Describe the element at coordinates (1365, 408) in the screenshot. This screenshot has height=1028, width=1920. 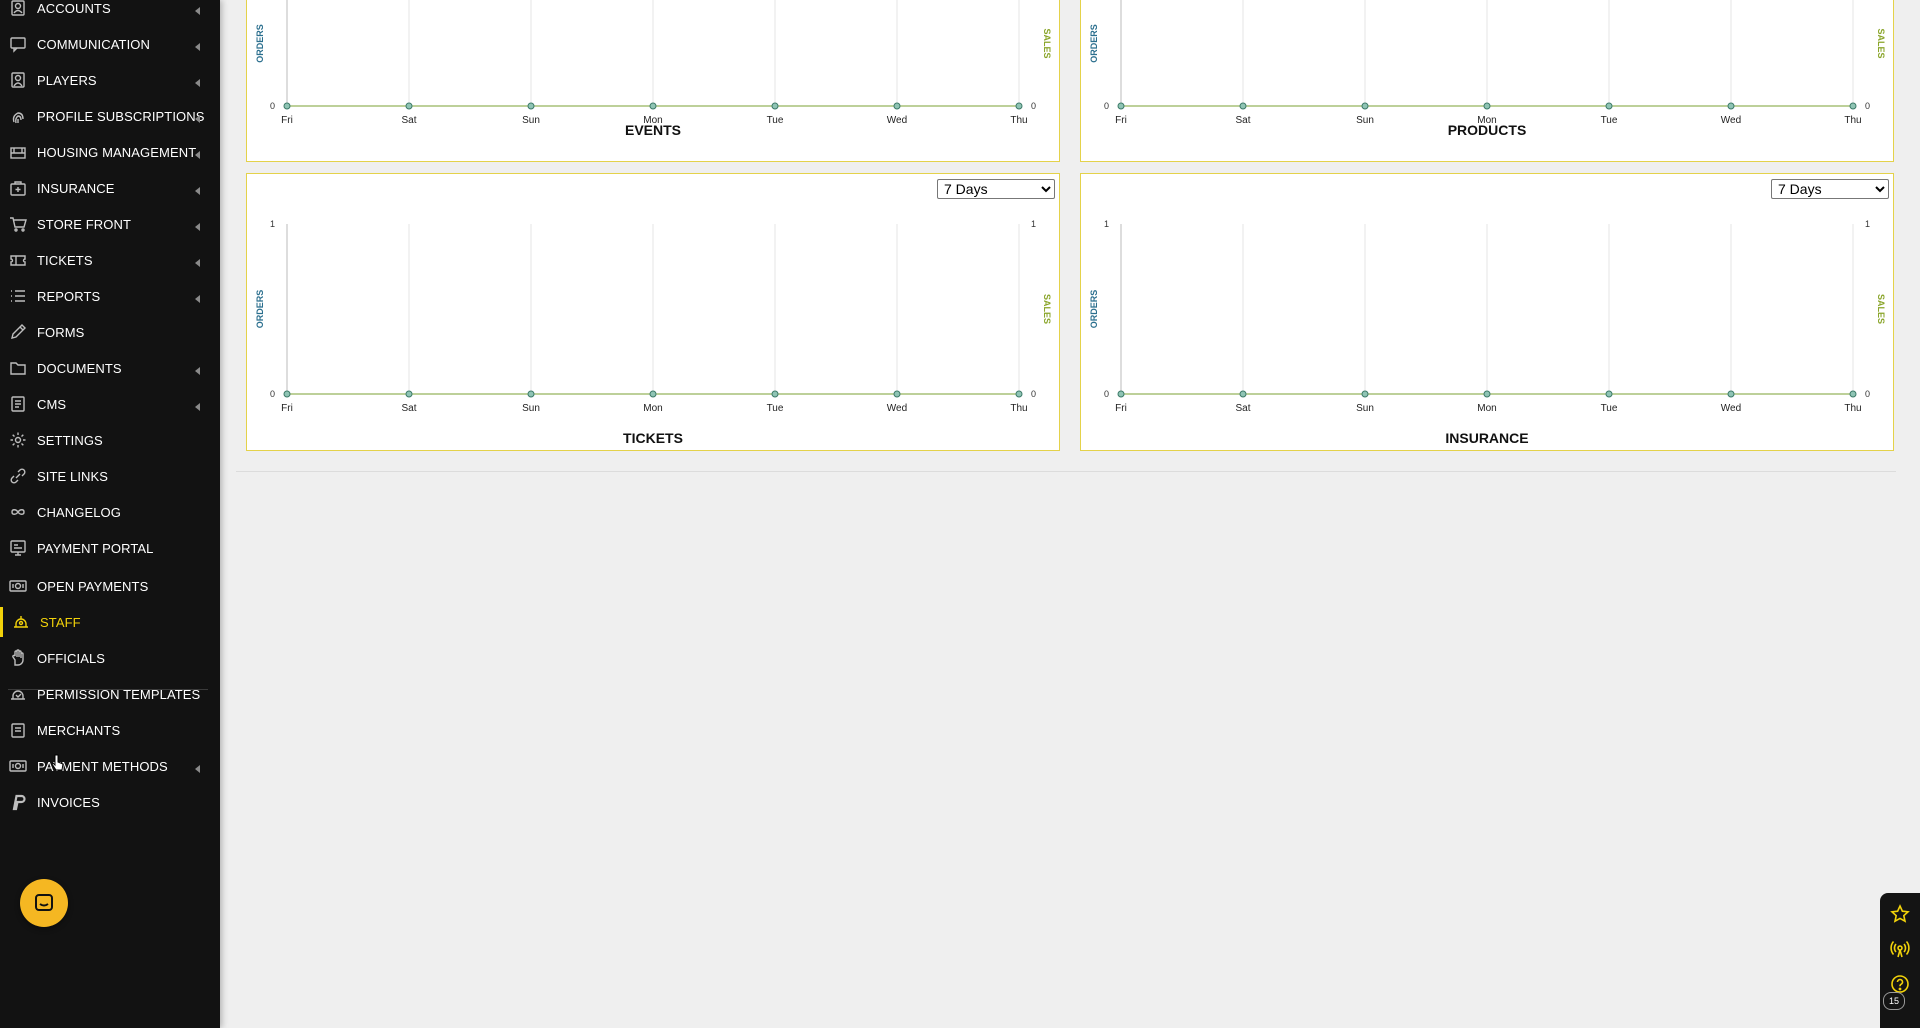
I see `x-tick-label: Sun` at that location.